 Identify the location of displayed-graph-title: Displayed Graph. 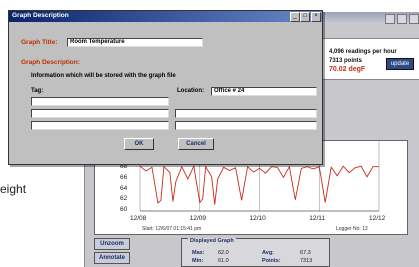
(212, 241).